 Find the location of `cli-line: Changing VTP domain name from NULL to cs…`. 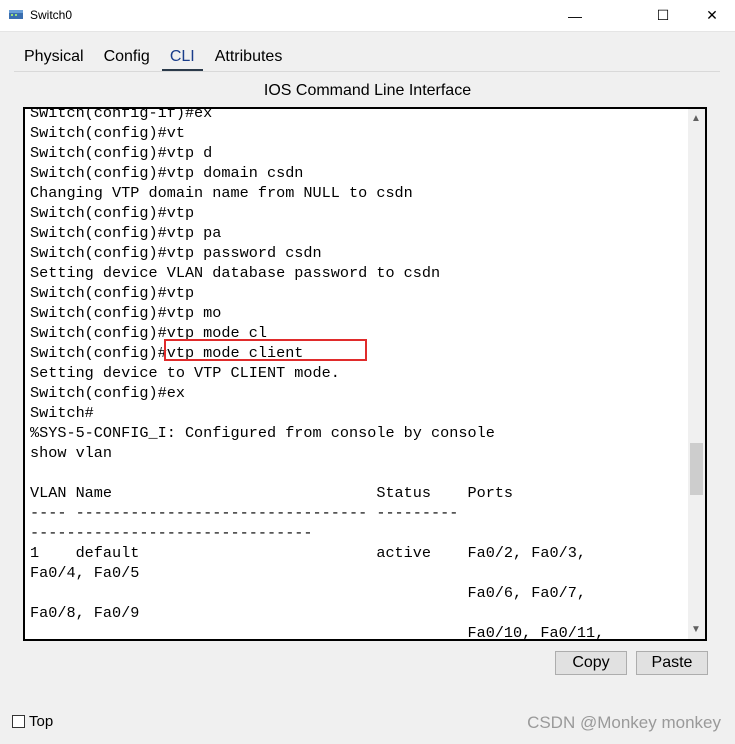

cli-line: Changing VTP domain name from NULL to cs… is located at coordinates (221, 193).